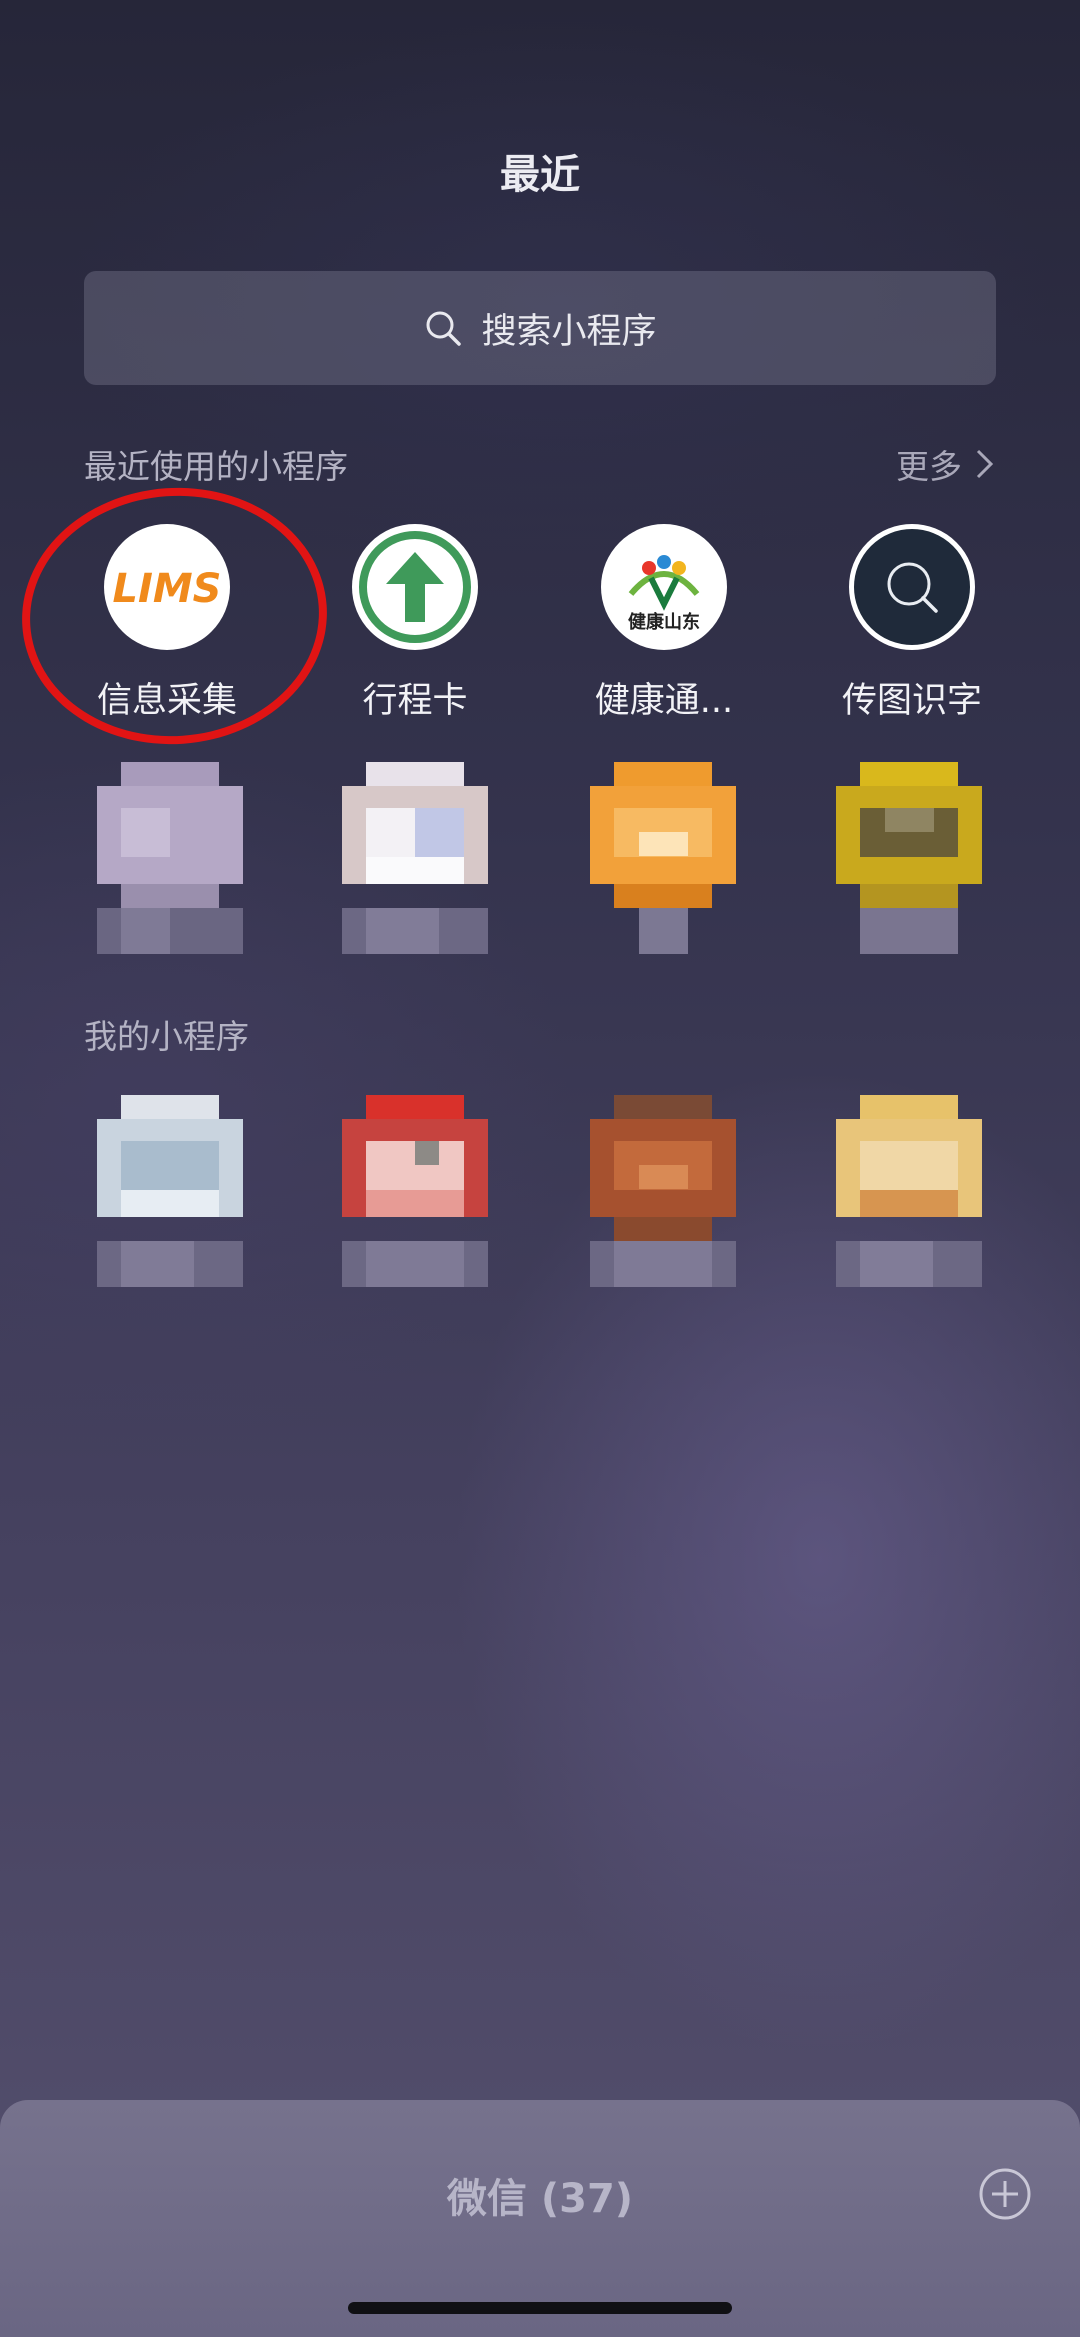 This screenshot has height=2337, width=1080. I want to click on app-image-ocr: 传图识字, so click(912, 623).